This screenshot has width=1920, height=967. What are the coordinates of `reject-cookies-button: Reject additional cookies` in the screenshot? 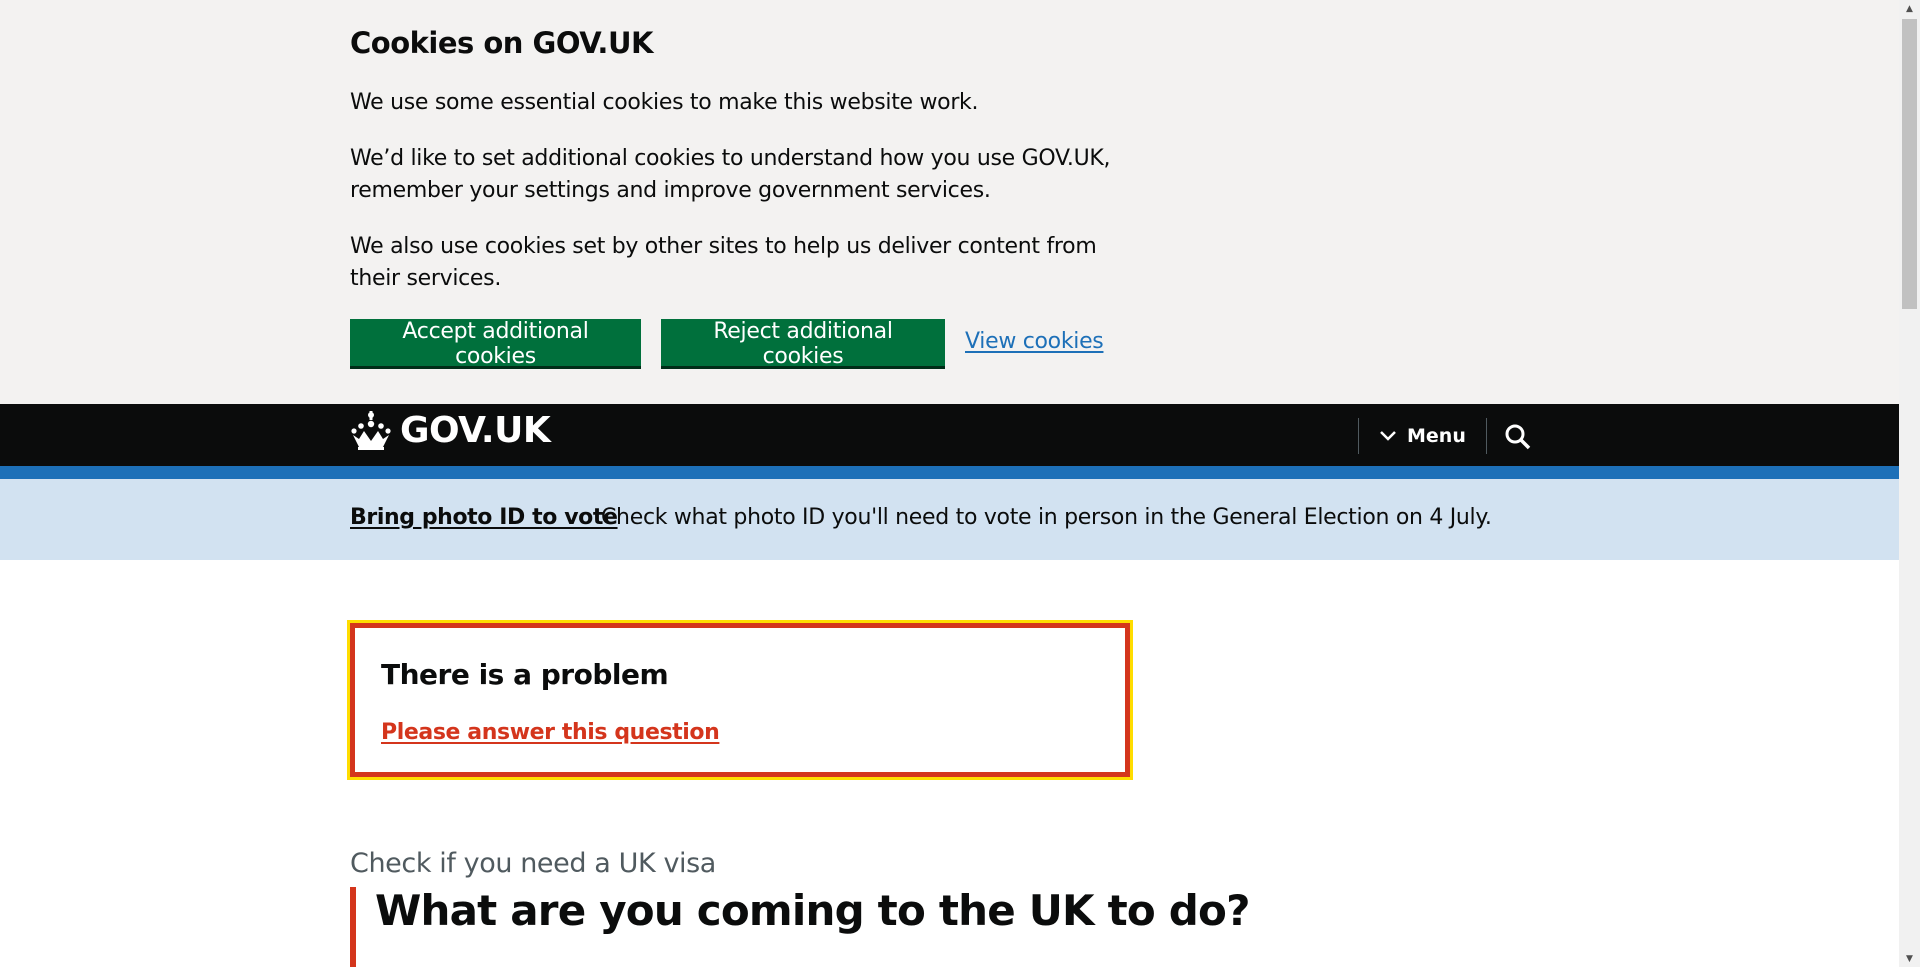 It's located at (803, 344).